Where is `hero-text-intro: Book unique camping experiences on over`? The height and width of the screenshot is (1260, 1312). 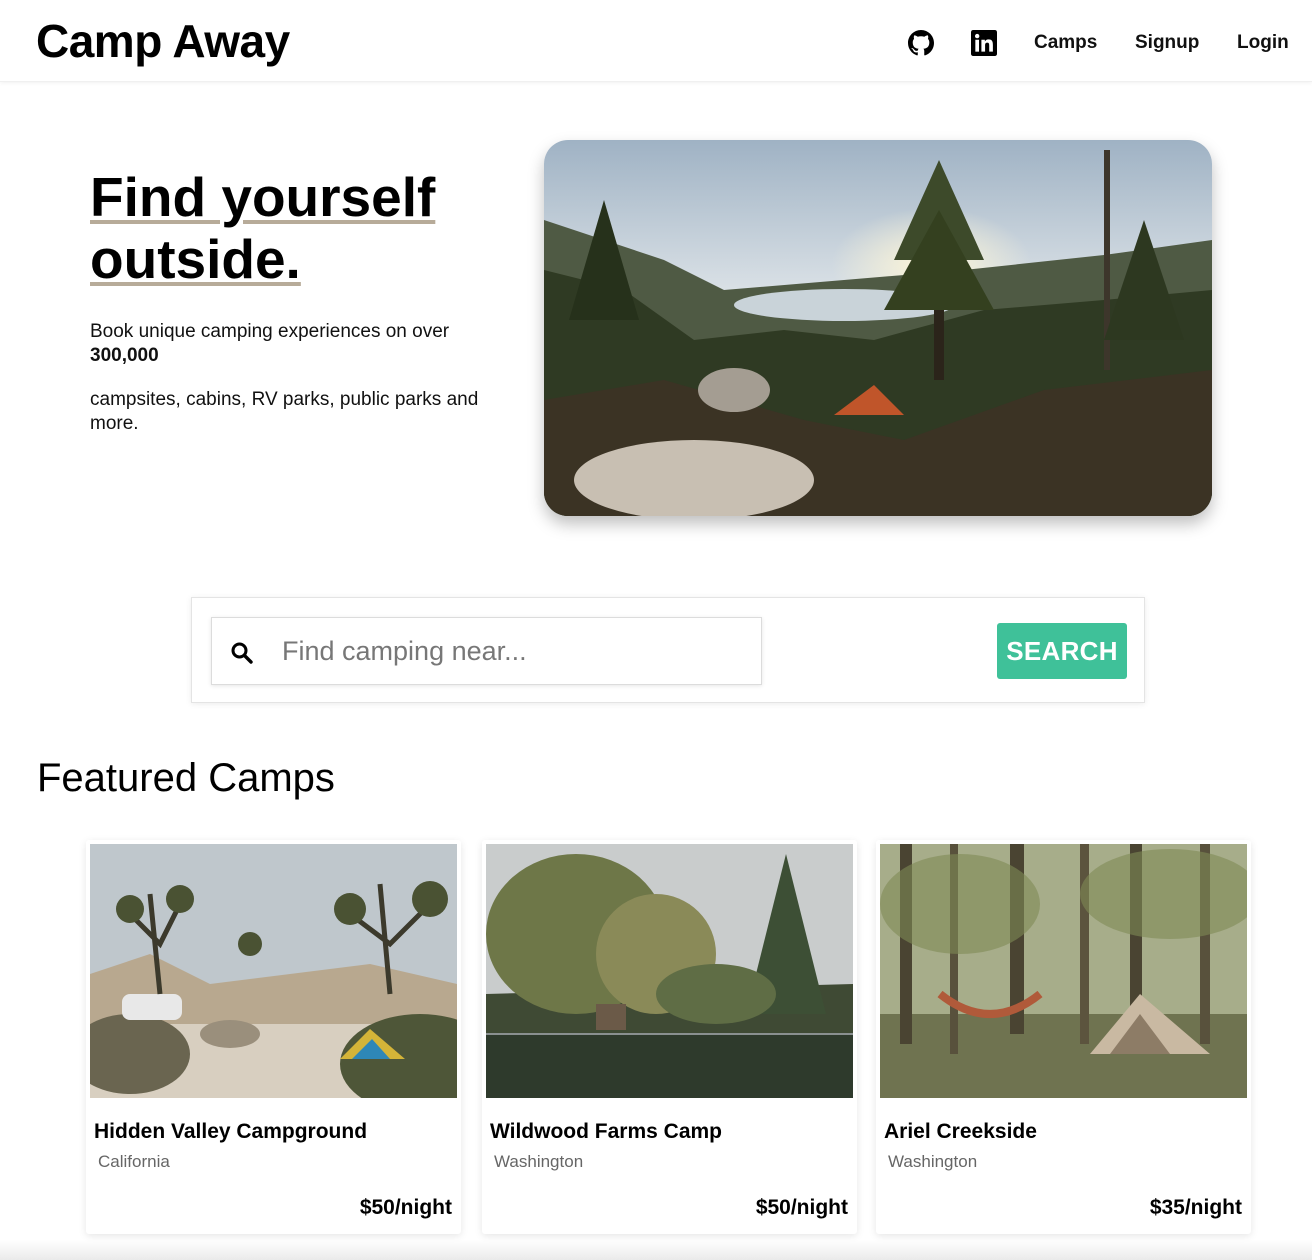
hero-text-intro: Book unique camping experiences on over is located at coordinates (270, 331).